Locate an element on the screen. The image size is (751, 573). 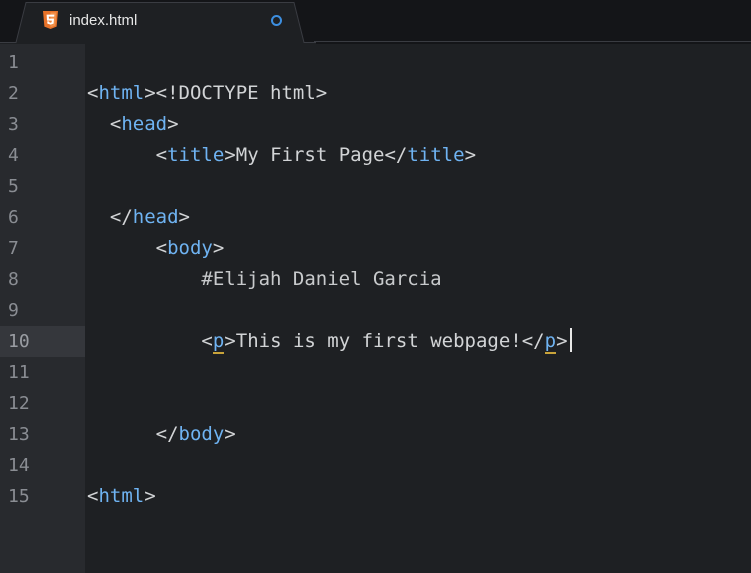
code-line-10: <p>This is my first webpage!</p> is located at coordinates (329, 341).